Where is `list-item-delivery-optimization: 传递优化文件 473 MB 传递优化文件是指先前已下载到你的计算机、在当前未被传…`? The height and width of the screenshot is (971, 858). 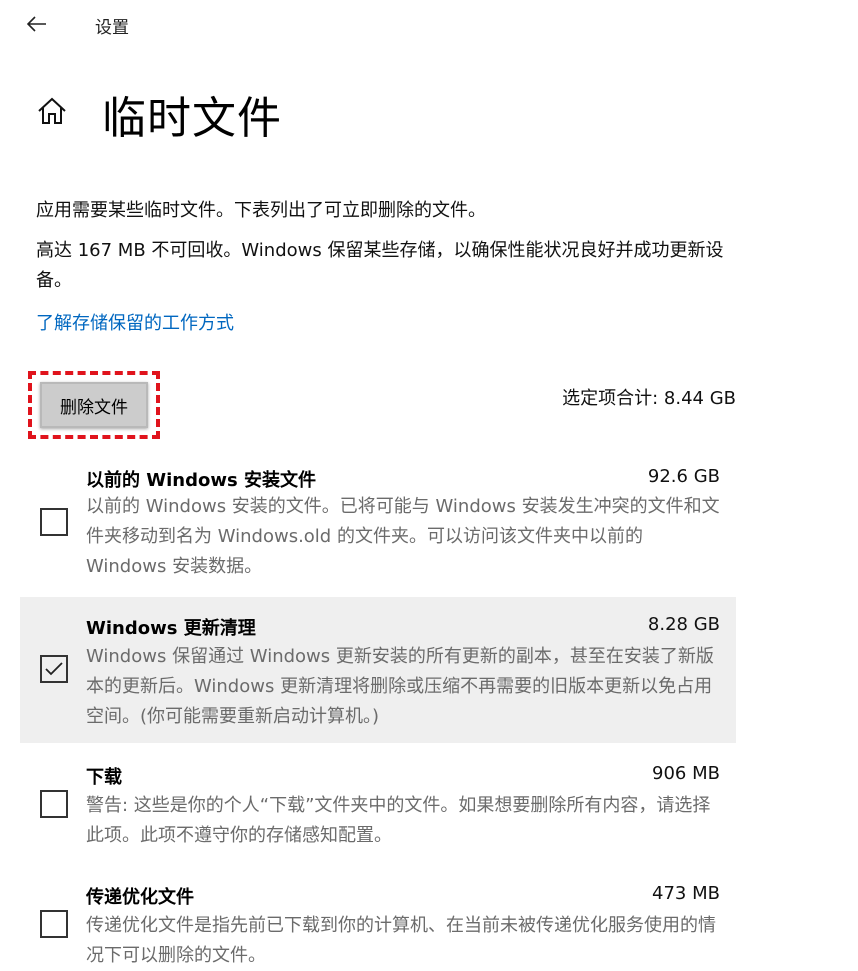 list-item-delivery-optimization: 传递优化文件 473 MB 传递优化文件是指先前已下载到你的计算机、在当前未被传… is located at coordinates (378, 920).